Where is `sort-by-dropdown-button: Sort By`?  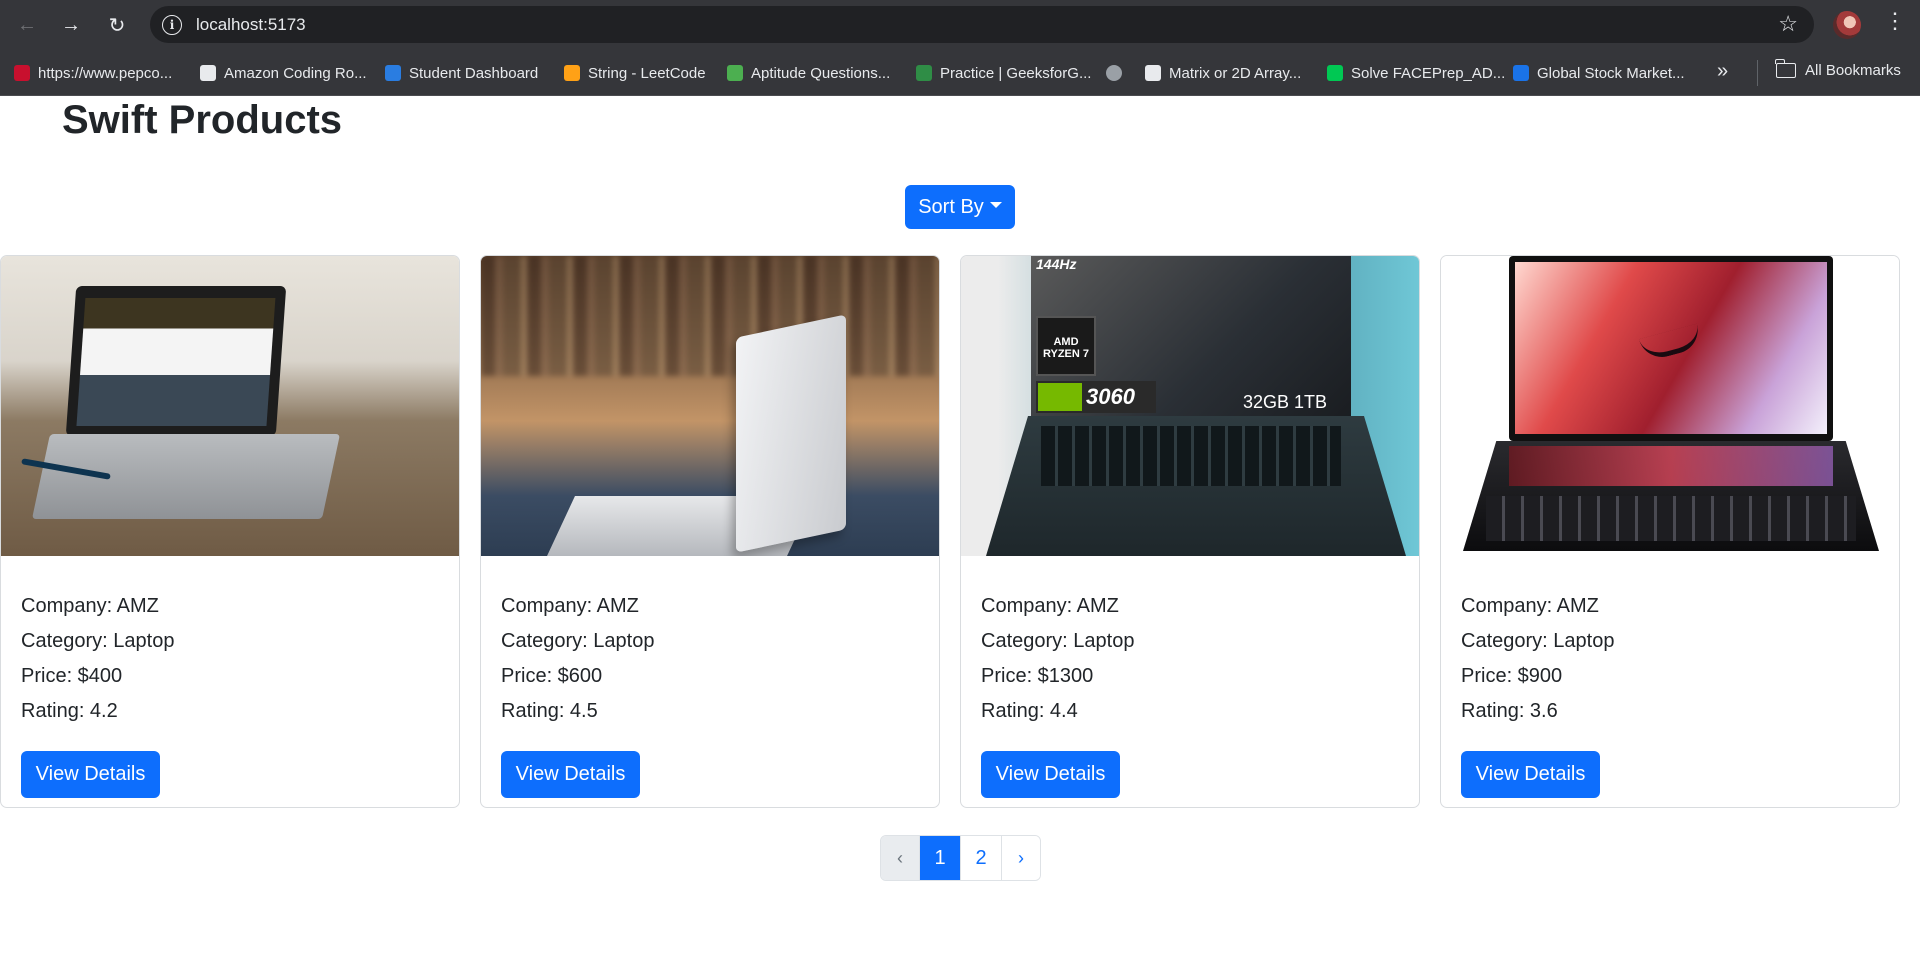
sort-by-dropdown-button: Sort By is located at coordinates (960, 207).